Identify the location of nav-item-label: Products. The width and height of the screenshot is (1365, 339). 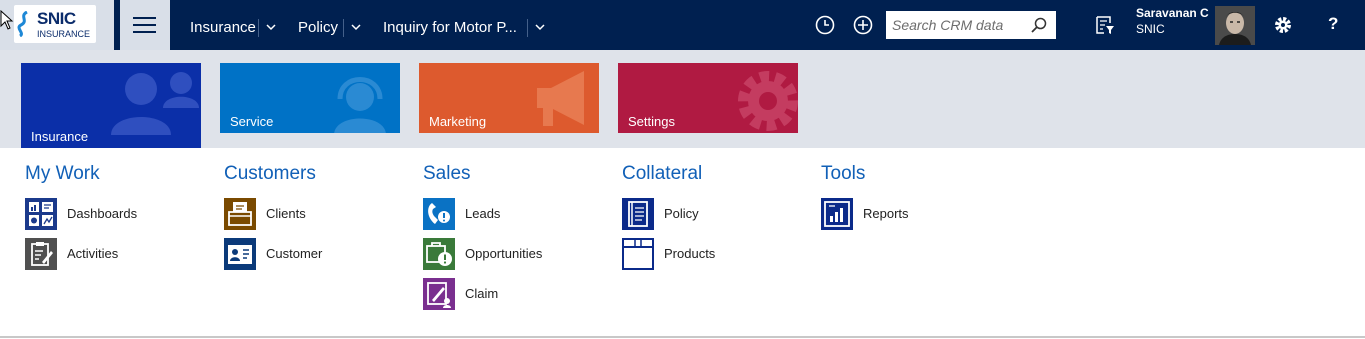
(690, 253).